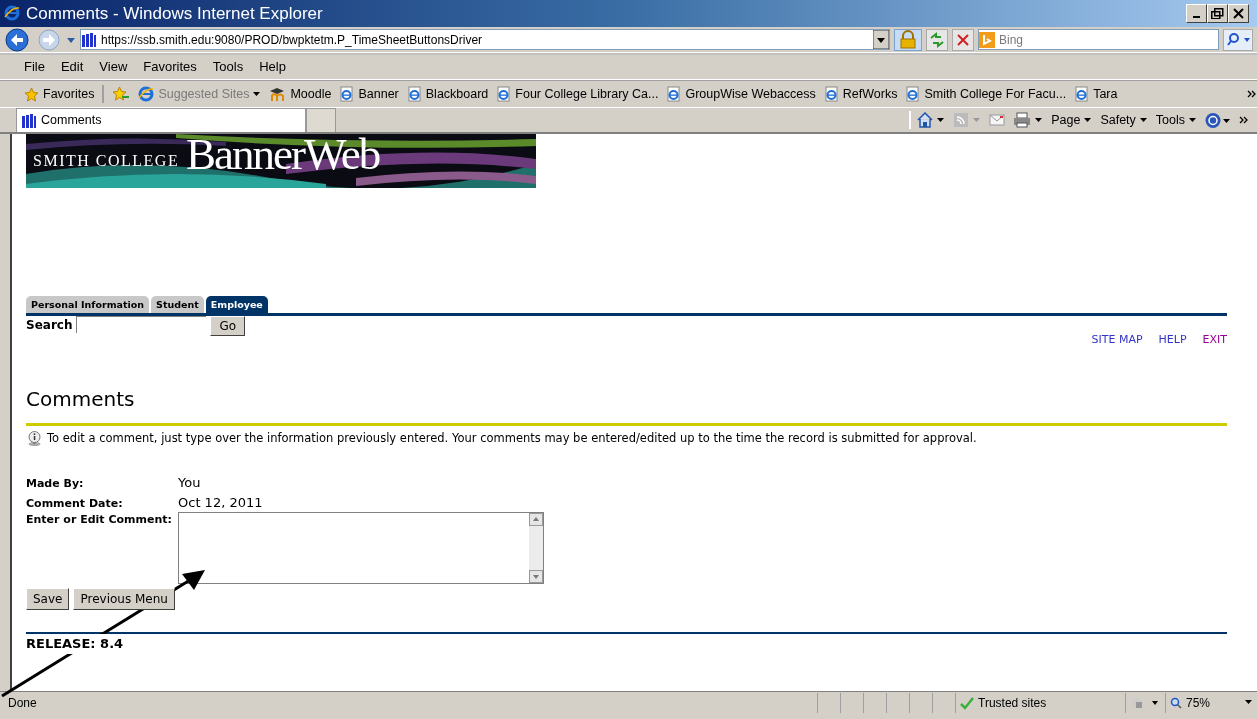 This screenshot has width=1257, height=719. What do you see at coordinates (55, 484) in the screenshot?
I see `field-label: Made By:` at bounding box center [55, 484].